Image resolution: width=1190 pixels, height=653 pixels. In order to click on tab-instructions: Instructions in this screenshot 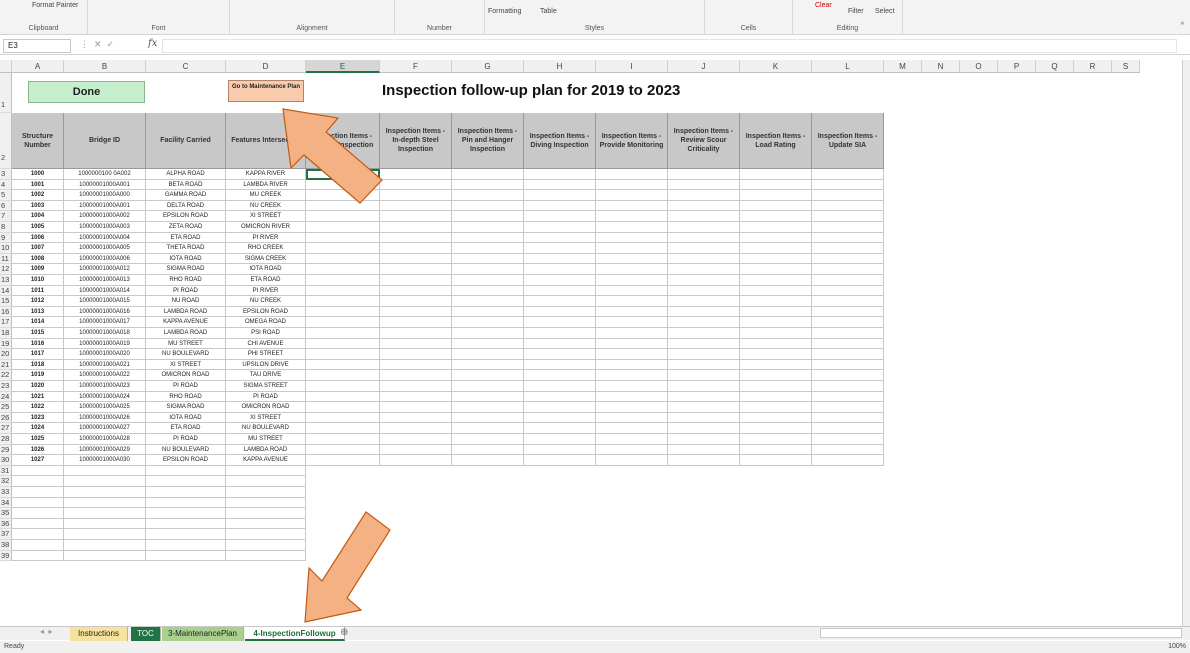, I will do `click(99, 634)`.